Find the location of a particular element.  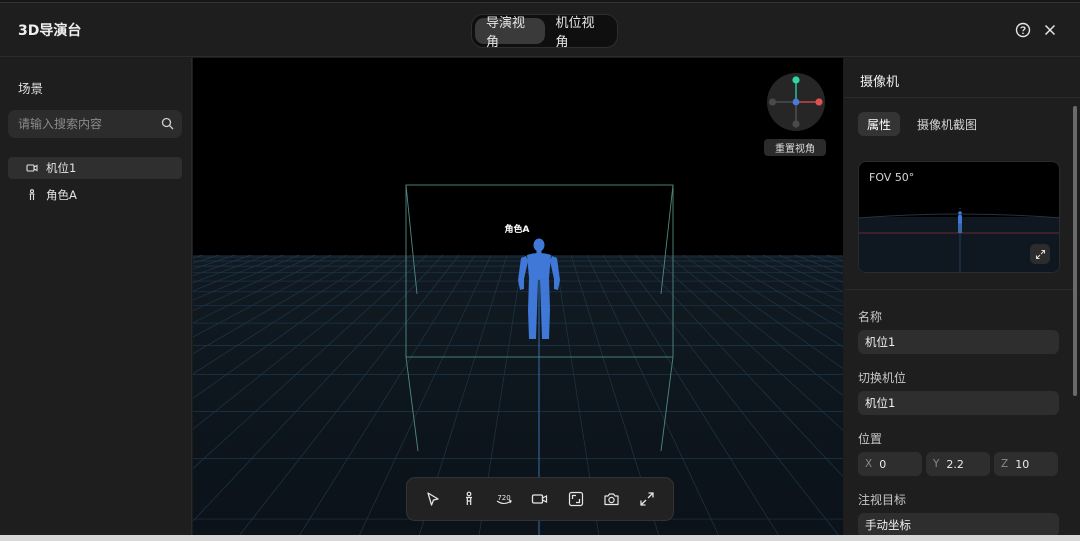

app-title: 3D导演台 is located at coordinates (50, 31).